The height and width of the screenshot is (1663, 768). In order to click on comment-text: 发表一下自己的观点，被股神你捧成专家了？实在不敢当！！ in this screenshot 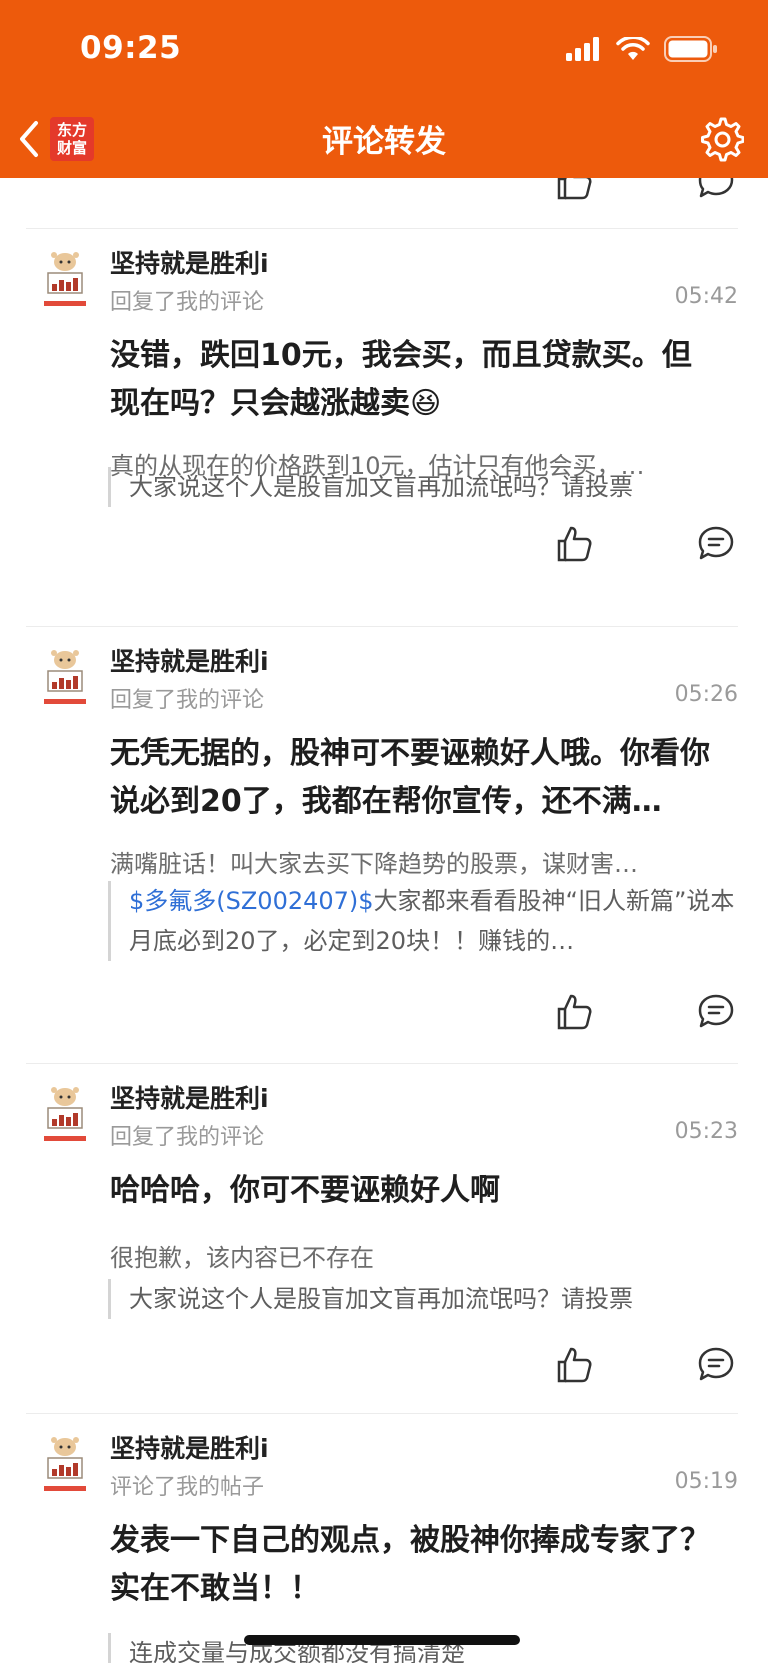, I will do `click(415, 1565)`.